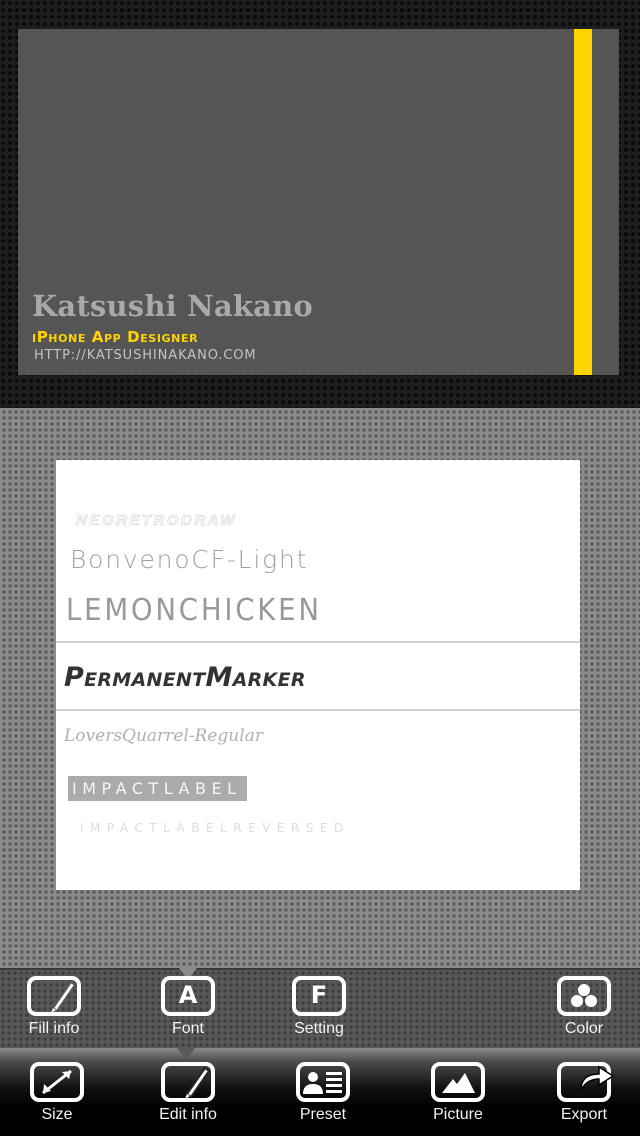 Image resolution: width=640 pixels, height=1136 pixels. I want to click on color-button: Color, so click(584, 1007).